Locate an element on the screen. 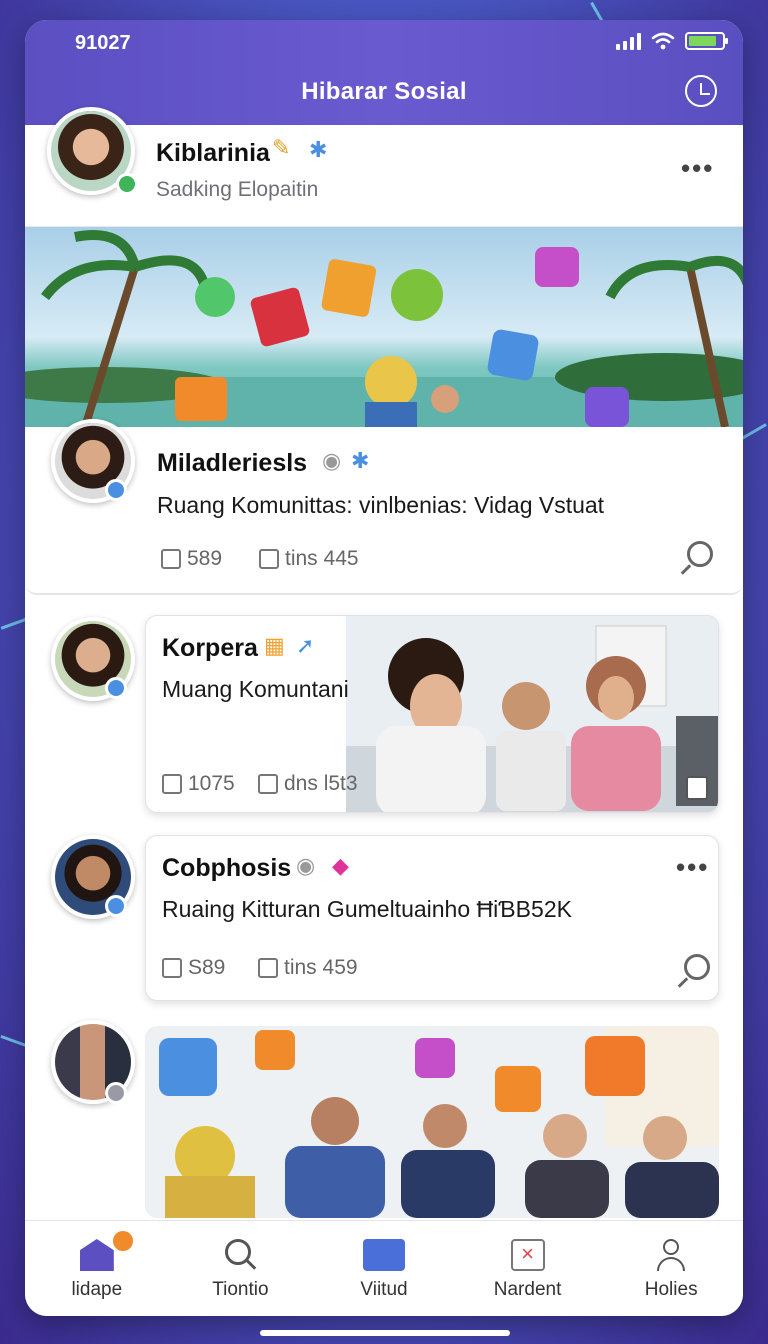 The width and height of the screenshot is (768, 1344). post-author: Miladleriesls is located at coordinates (232, 463).